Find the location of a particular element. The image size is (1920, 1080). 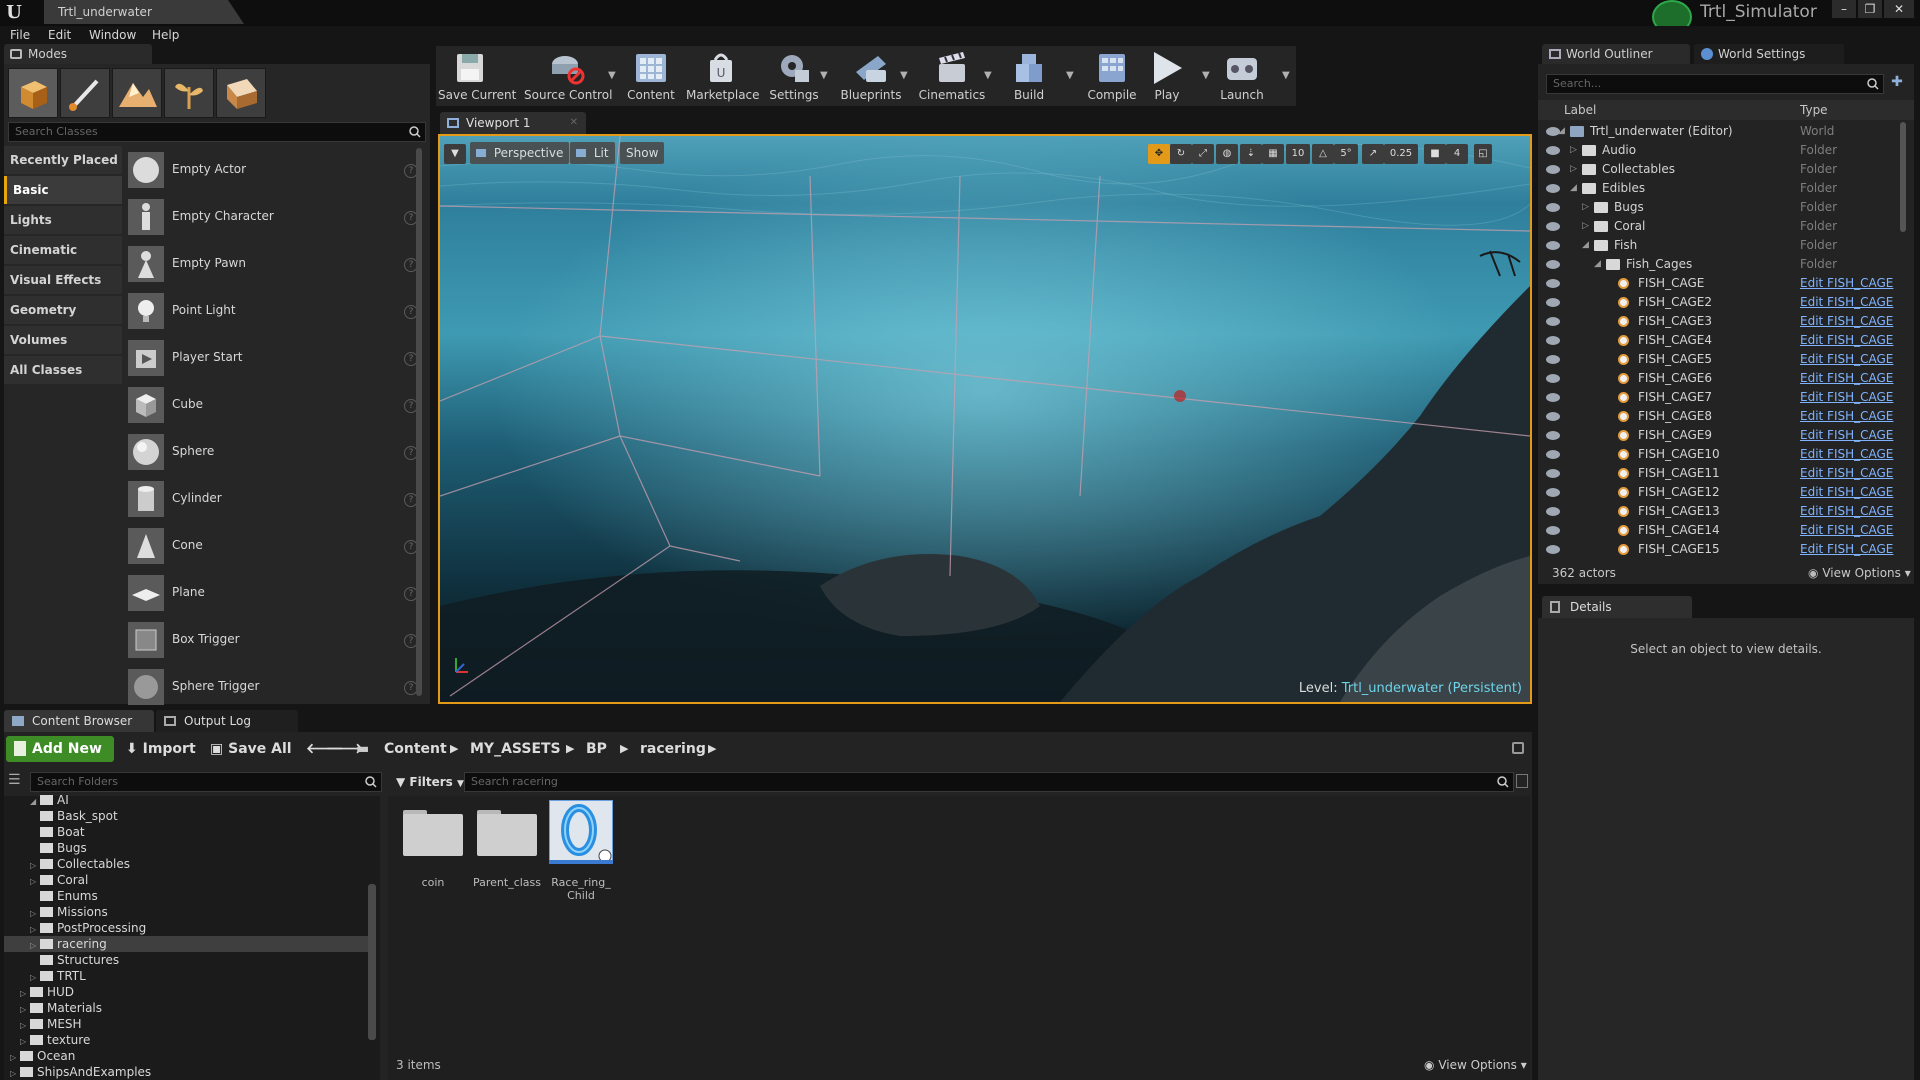

outliner-row: FISH_CAGE6 Edit FISH_CAGE is located at coordinates (1722, 378).